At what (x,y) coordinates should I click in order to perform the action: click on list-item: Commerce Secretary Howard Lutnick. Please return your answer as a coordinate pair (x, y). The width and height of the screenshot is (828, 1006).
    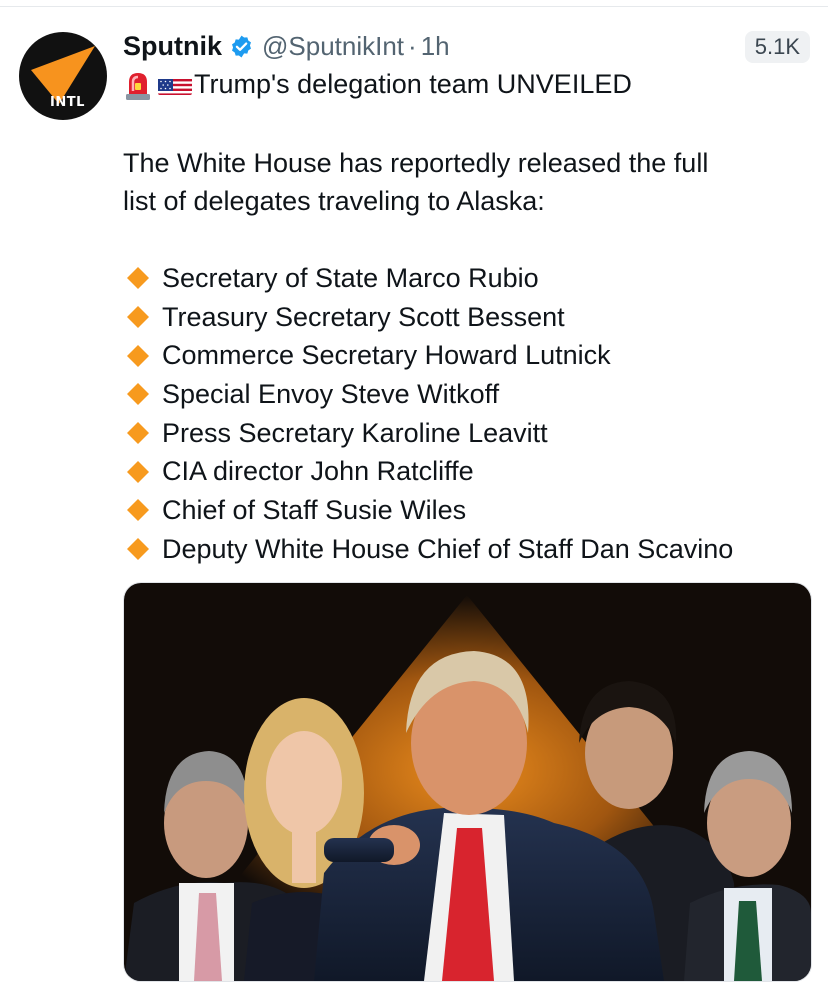
    Looking at the image, I should click on (429, 355).